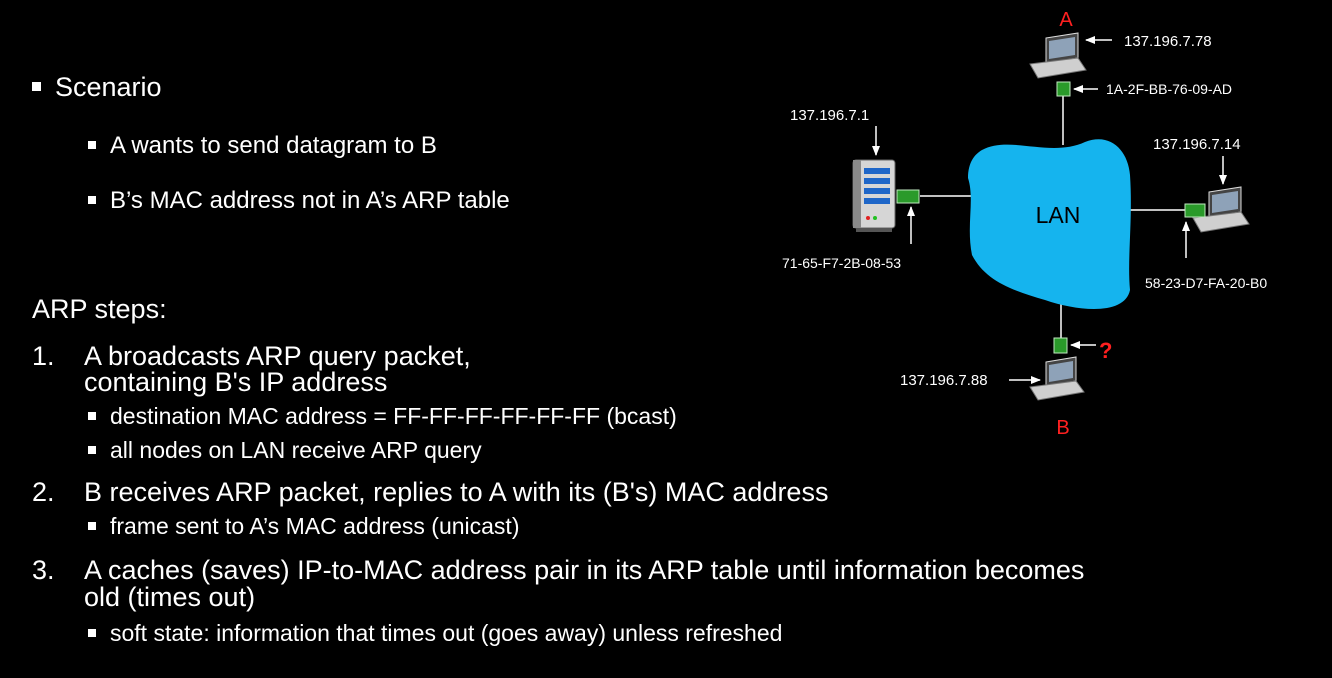 The height and width of the screenshot is (678, 1332). Describe the element at coordinates (1057, 378) in the screenshot. I see `laptop-b-icon` at that location.